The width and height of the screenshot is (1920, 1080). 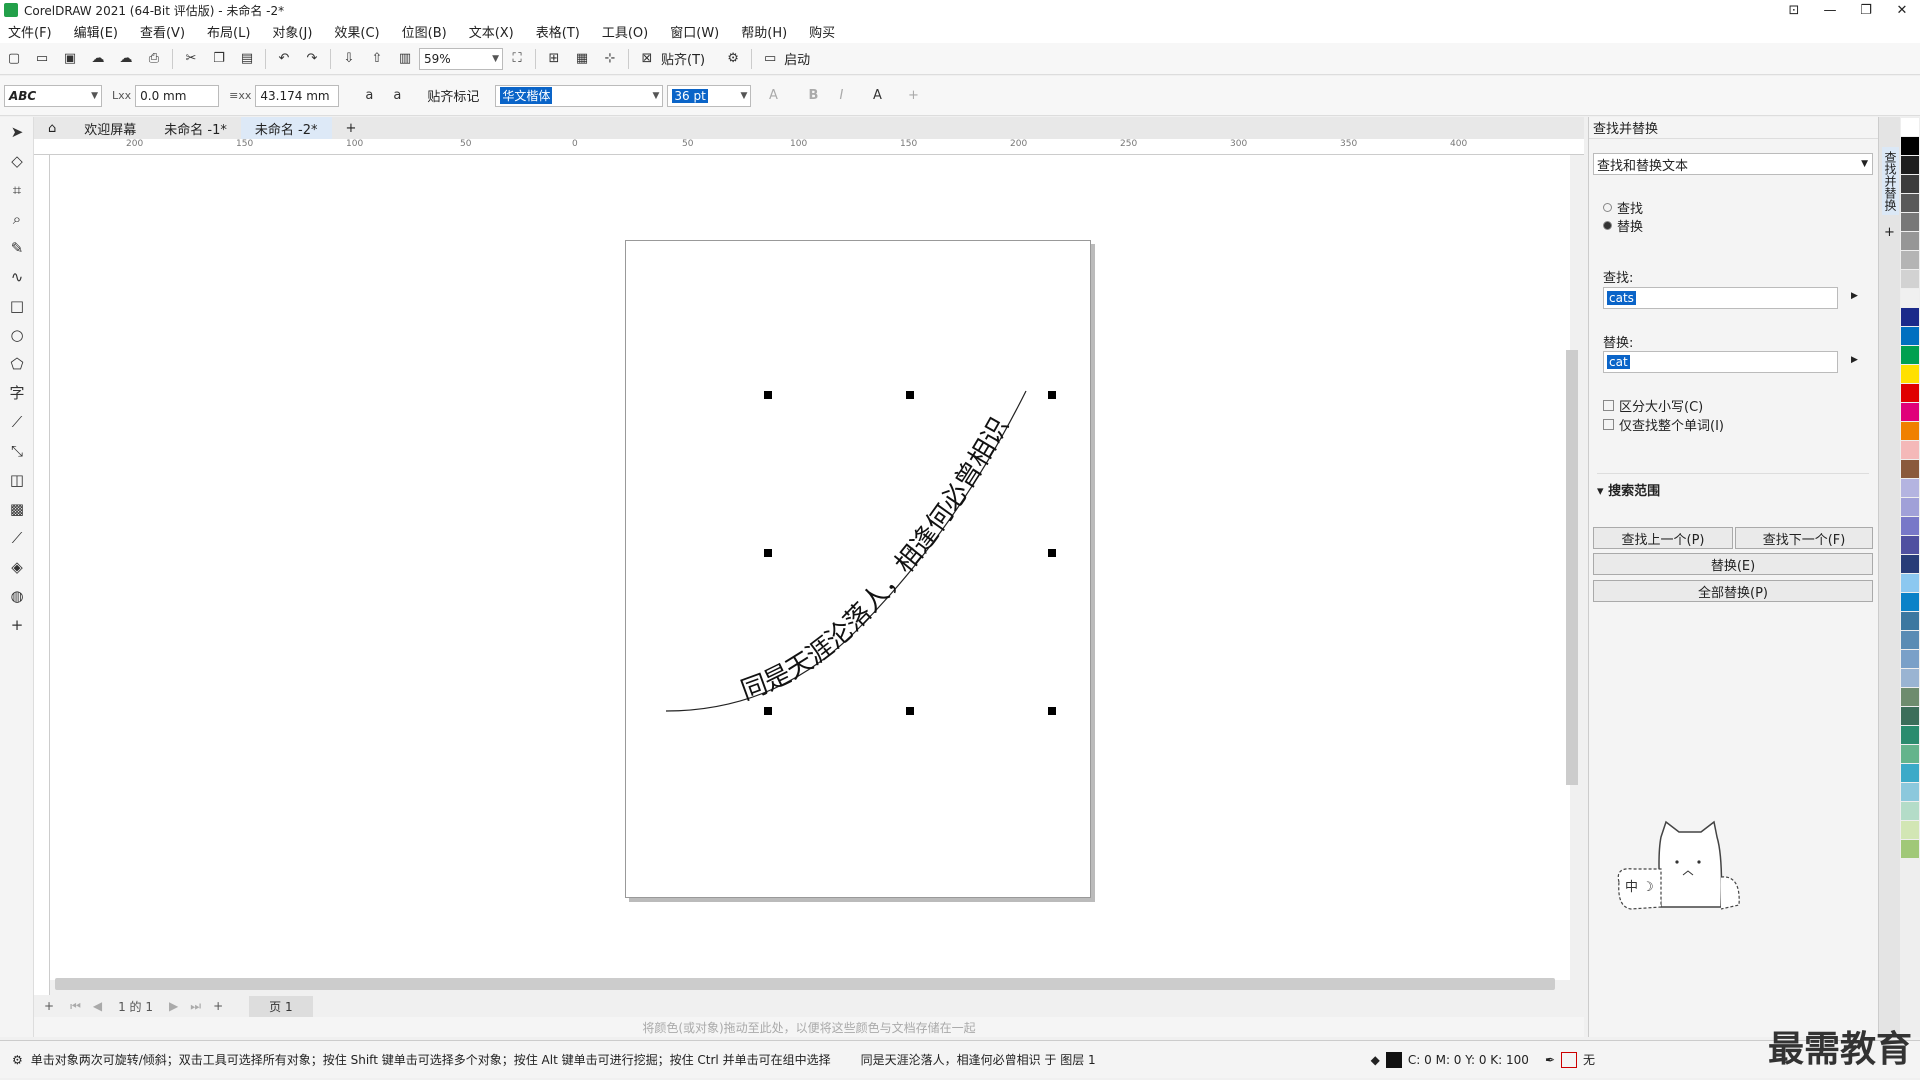 What do you see at coordinates (49, 1006) in the screenshot?
I see `add-page-icon: +` at bounding box center [49, 1006].